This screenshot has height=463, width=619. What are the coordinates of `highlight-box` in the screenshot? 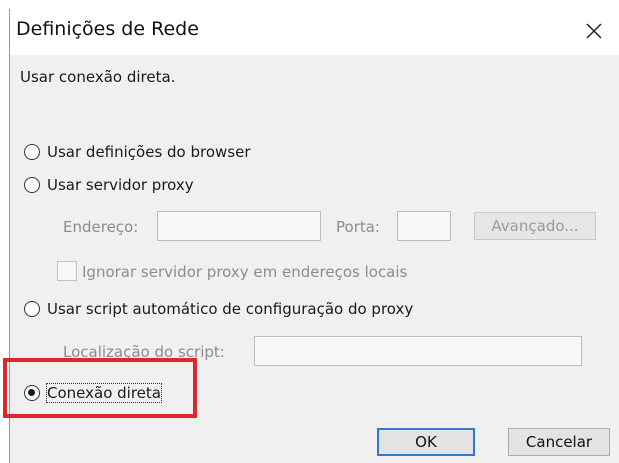 It's located at (100, 388).